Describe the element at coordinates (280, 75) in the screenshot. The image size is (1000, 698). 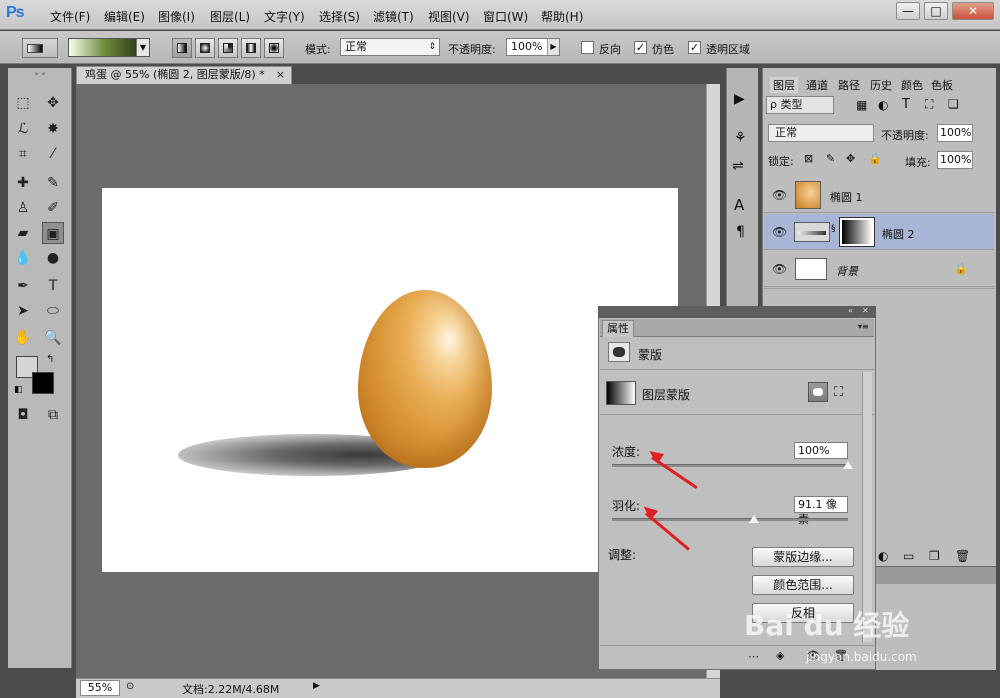
I see `close-tab-icon: ×` at that location.